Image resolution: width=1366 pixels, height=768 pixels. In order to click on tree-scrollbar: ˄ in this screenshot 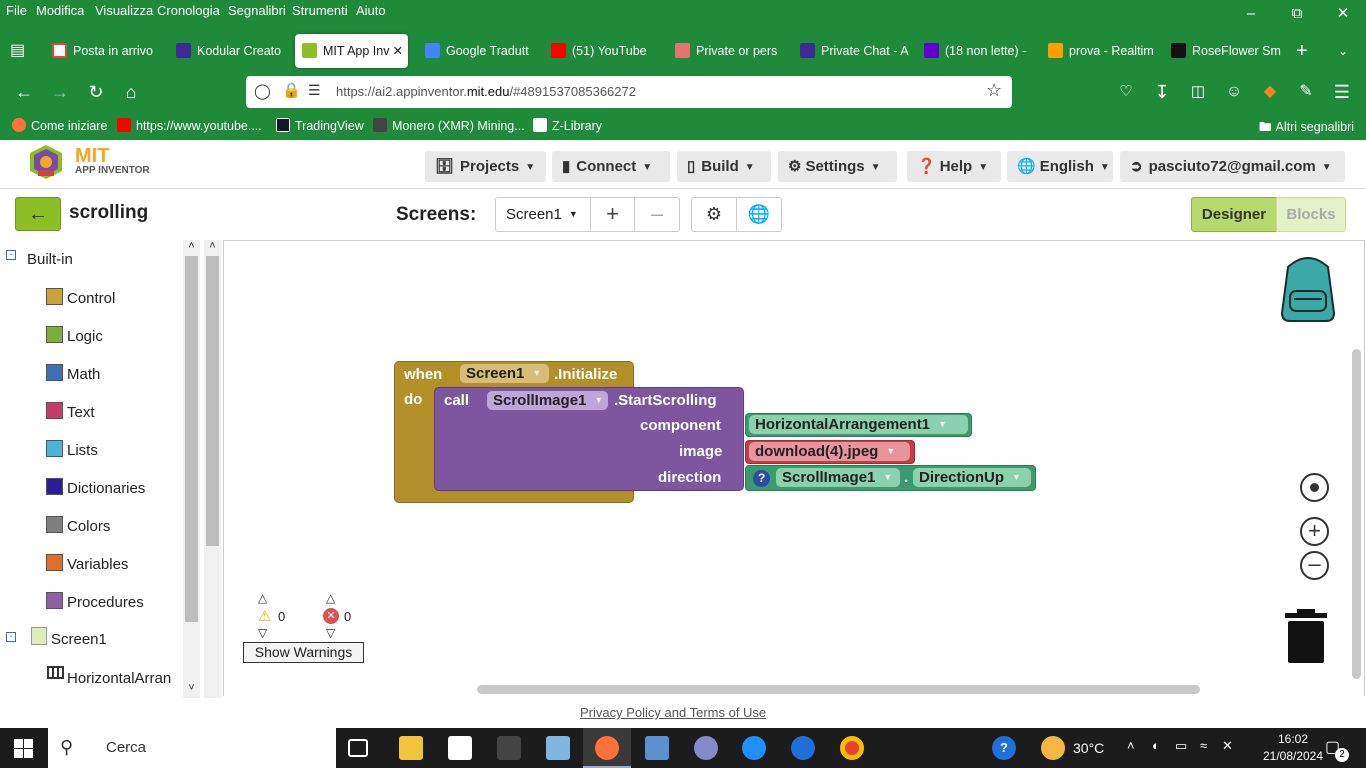, I will do `click(212, 469)`.